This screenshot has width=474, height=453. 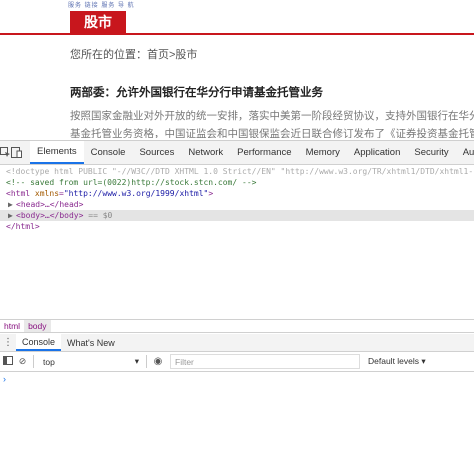 I want to click on breadcrumb-body: body, so click(x=37, y=326).